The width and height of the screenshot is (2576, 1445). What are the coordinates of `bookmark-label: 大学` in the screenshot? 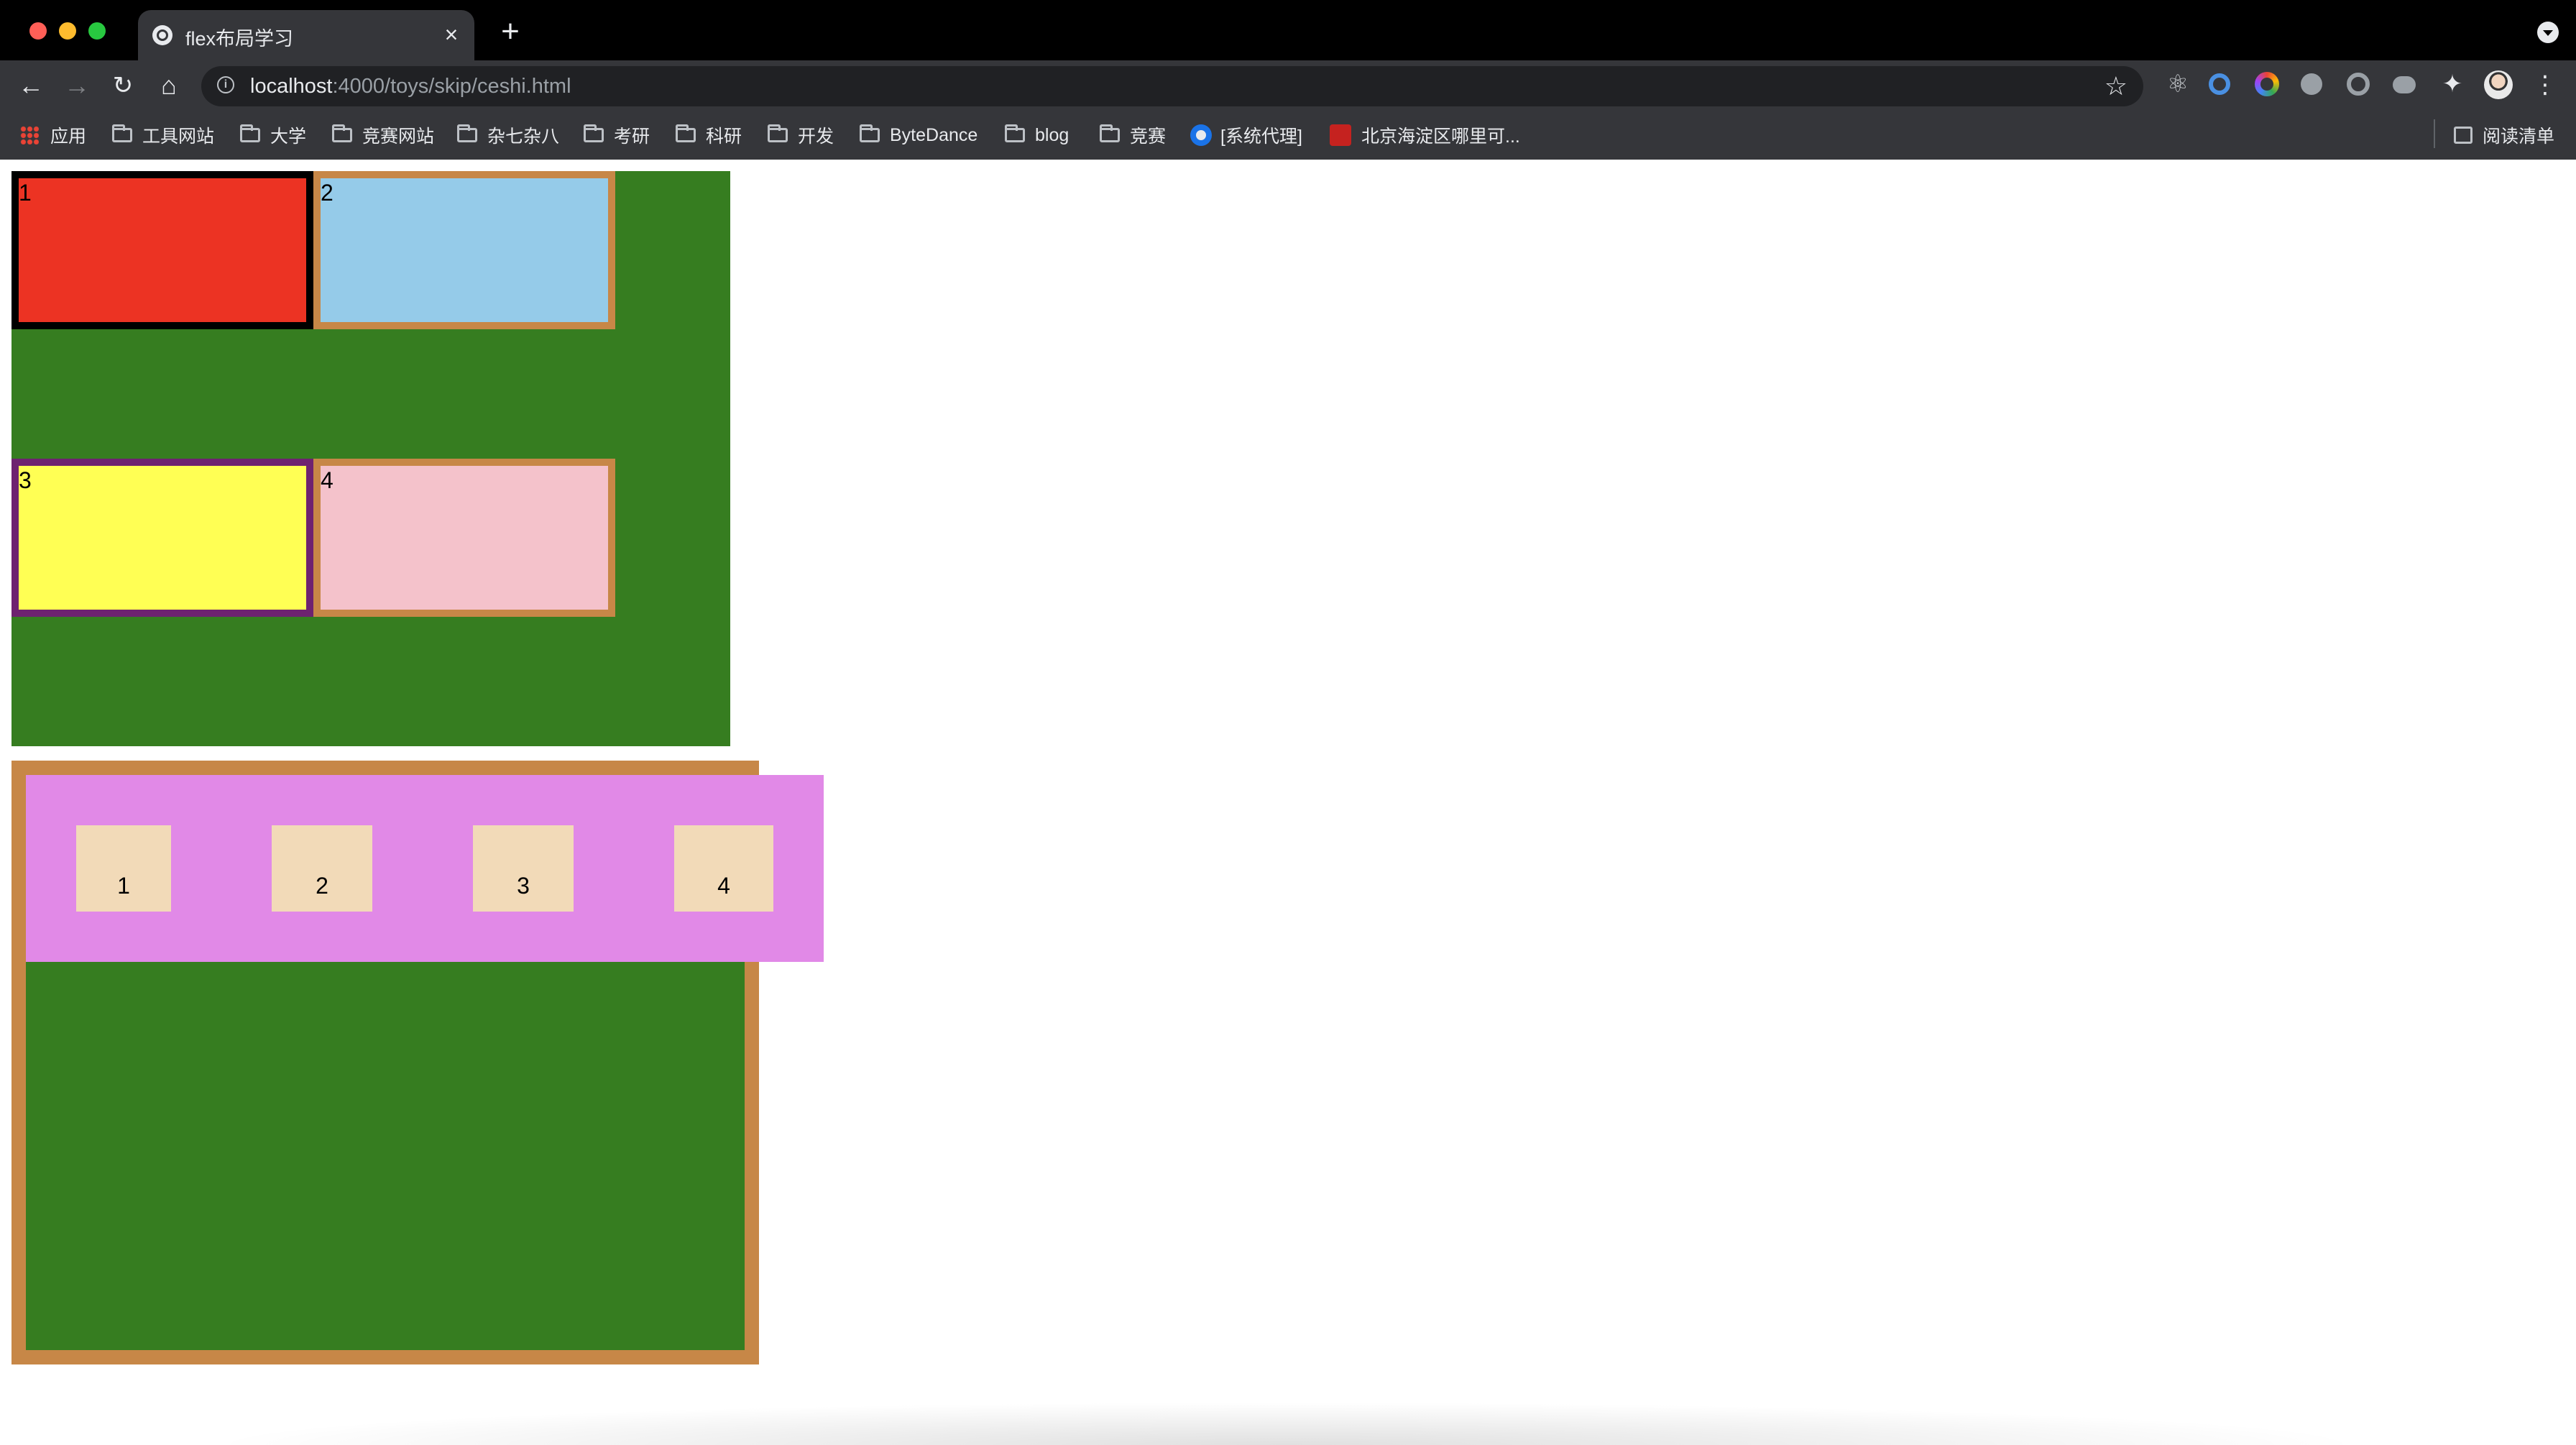 It's located at (288, 137).